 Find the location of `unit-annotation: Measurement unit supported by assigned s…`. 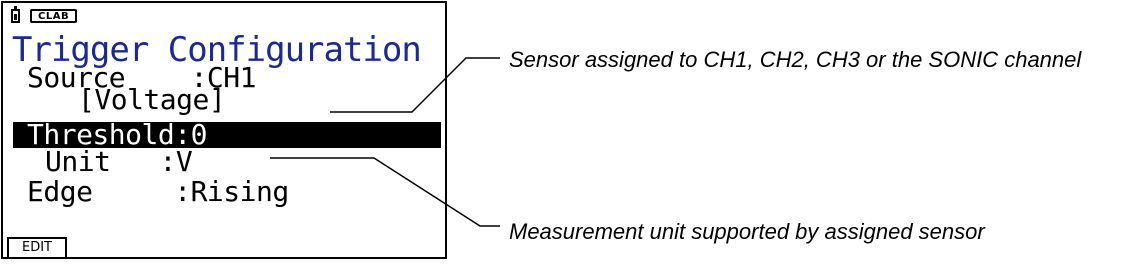

unit-annotation: Measurement unit supported by assigned s… is located at coordinates (747, 231).